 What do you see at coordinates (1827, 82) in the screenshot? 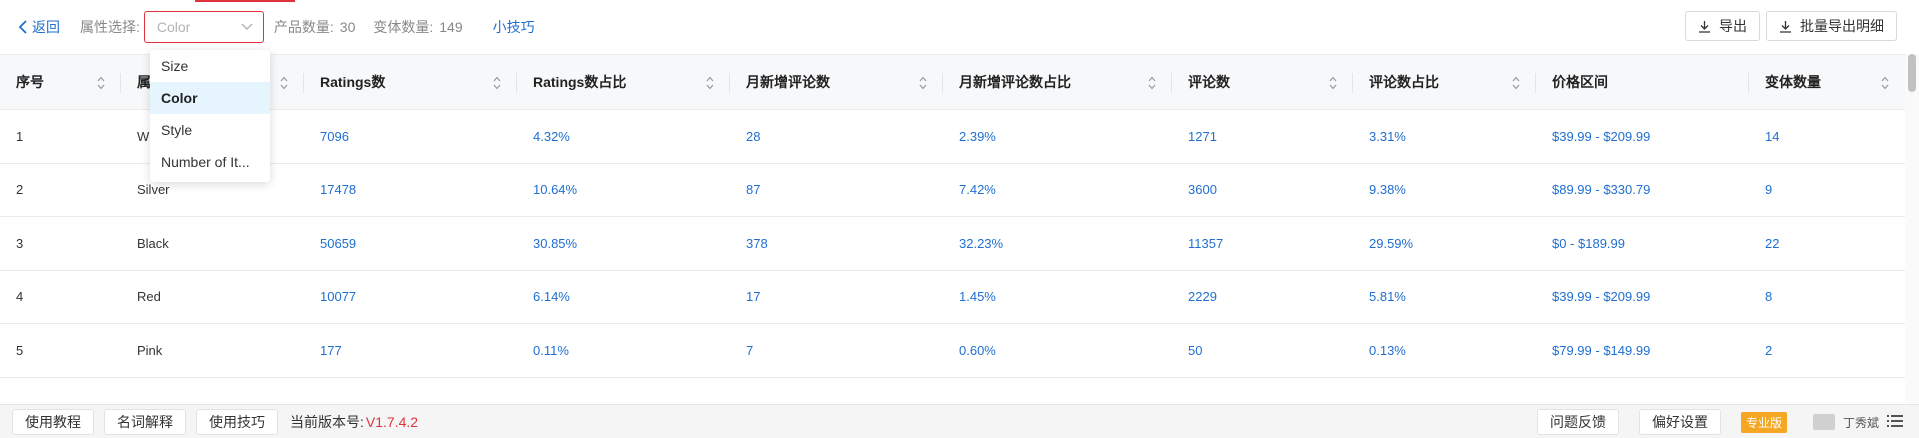
I see `column-header: 变体数量` at bounding box center [1827, 82].